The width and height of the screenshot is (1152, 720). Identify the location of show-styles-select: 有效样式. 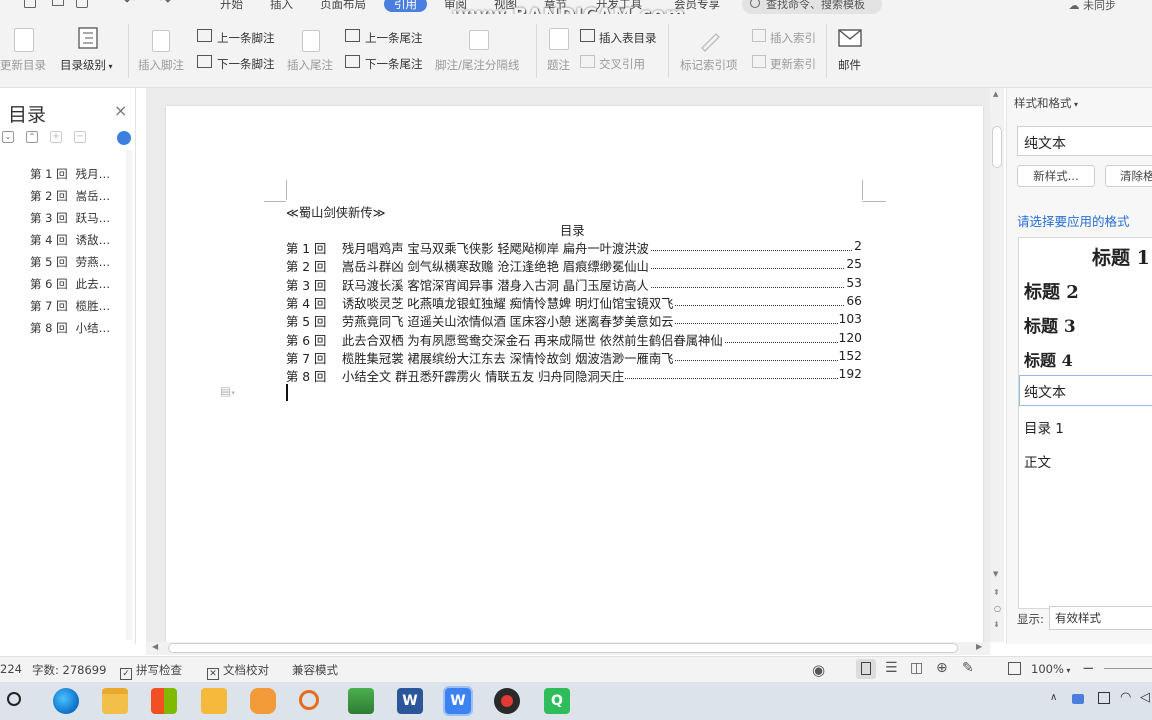
(1100, 618).